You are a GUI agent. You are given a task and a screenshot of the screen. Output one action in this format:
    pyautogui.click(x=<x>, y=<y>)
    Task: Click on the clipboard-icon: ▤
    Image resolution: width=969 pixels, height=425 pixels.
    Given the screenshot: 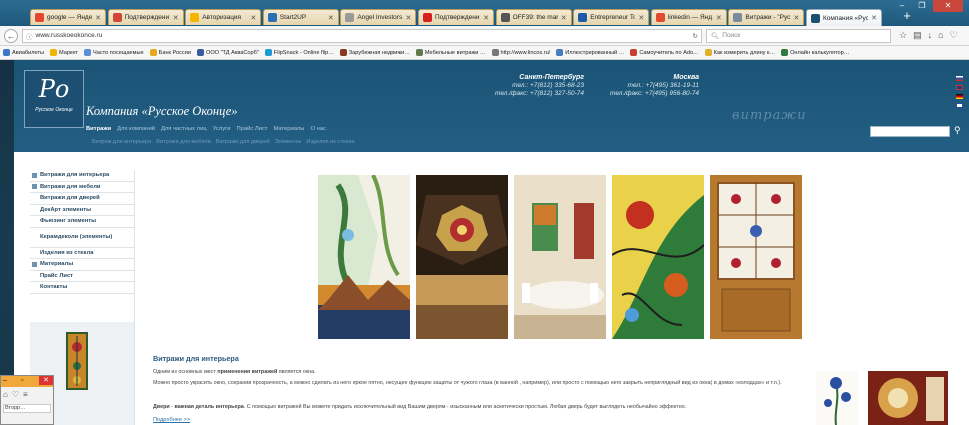 What is the action you would take?
    pyautogui.click(x=917, y=35)
    